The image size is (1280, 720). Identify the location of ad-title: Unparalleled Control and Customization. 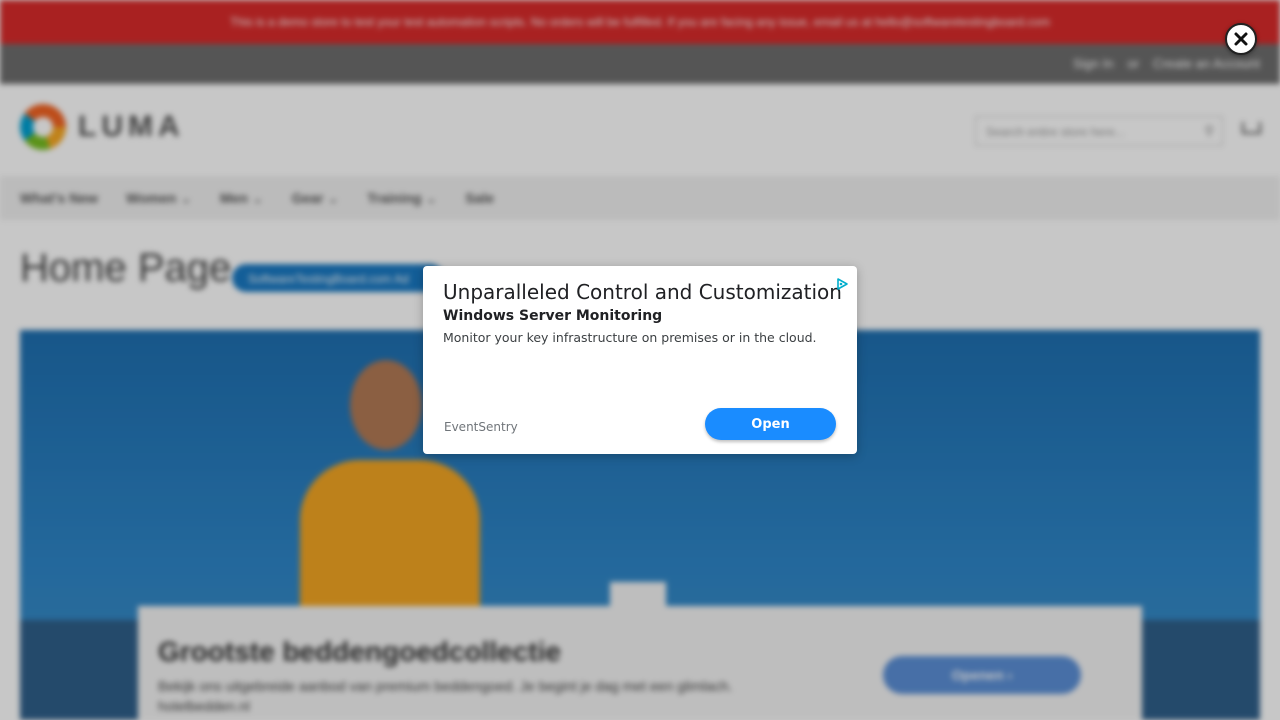
(642, 292).